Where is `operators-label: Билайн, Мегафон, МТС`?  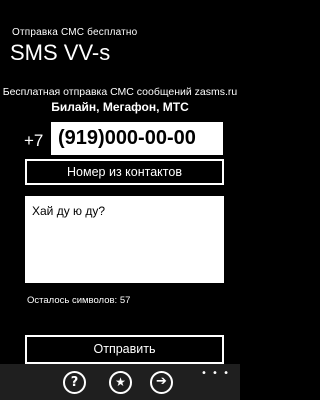
operators-label: Билайн, Мегафон, МТС is located at coordinates (120, 107).